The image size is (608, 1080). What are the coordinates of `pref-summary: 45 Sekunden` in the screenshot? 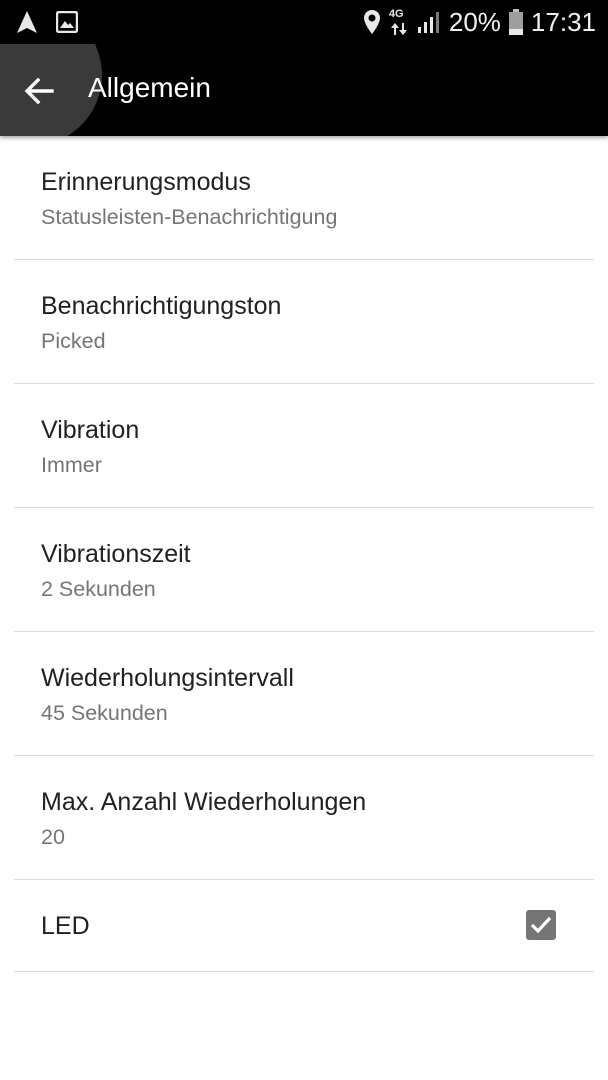 It's located at (104, 713).